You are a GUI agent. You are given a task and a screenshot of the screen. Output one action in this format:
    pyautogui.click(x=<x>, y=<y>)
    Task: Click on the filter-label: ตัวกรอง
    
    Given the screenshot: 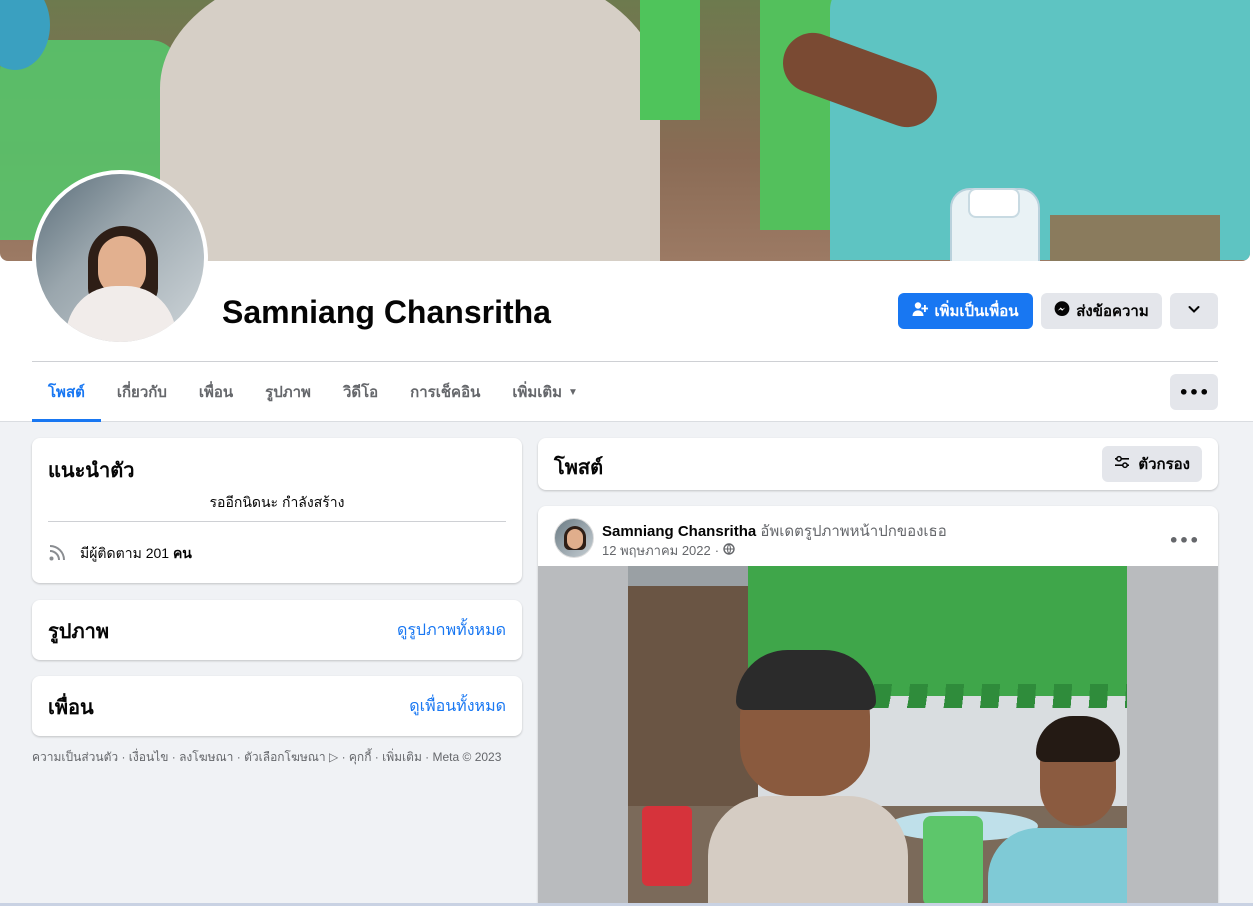 What is the action you would take?
    pyautogui.click(x=1164, y=464)
    